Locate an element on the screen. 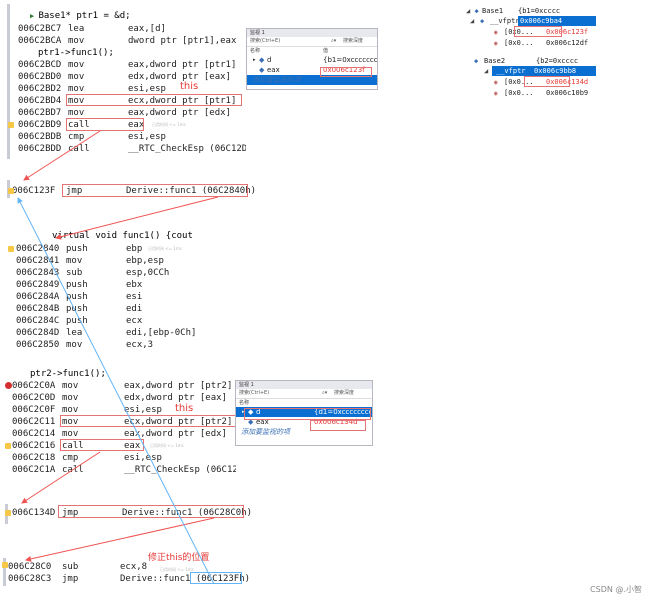  watch-header: 名称值 is located at coordinates (289, 51).